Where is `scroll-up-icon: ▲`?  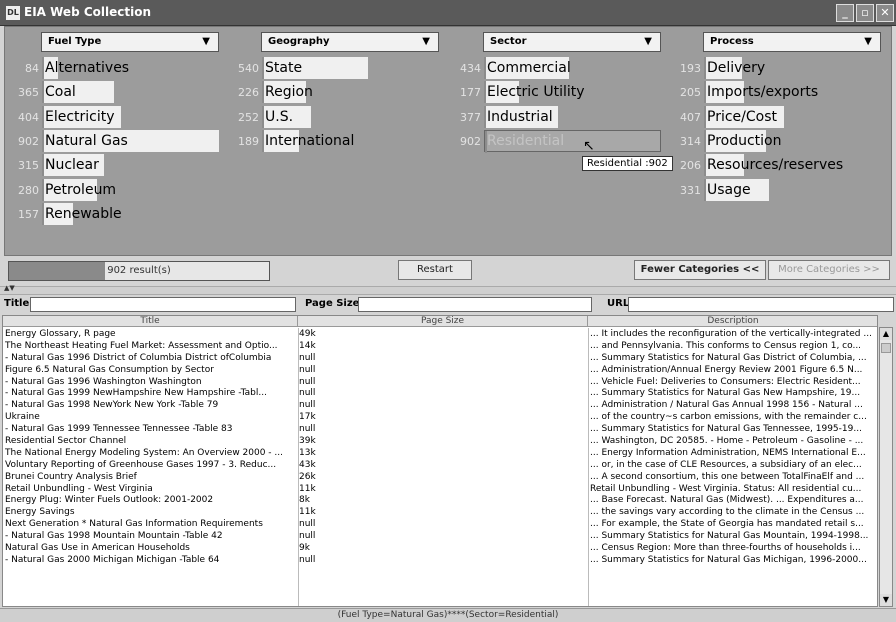
scroll-up-icon: ▲ is located at coordinates (886, 334).